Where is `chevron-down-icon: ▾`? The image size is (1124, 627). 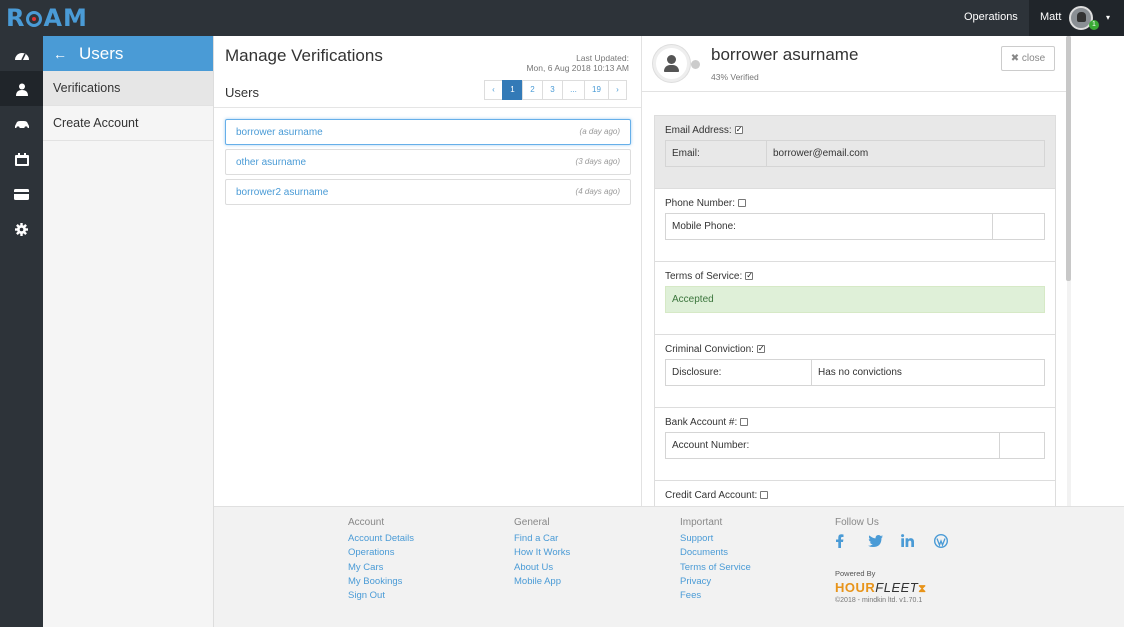 chevron-down-icon: ▾ is located at coordinates (1108, 17).